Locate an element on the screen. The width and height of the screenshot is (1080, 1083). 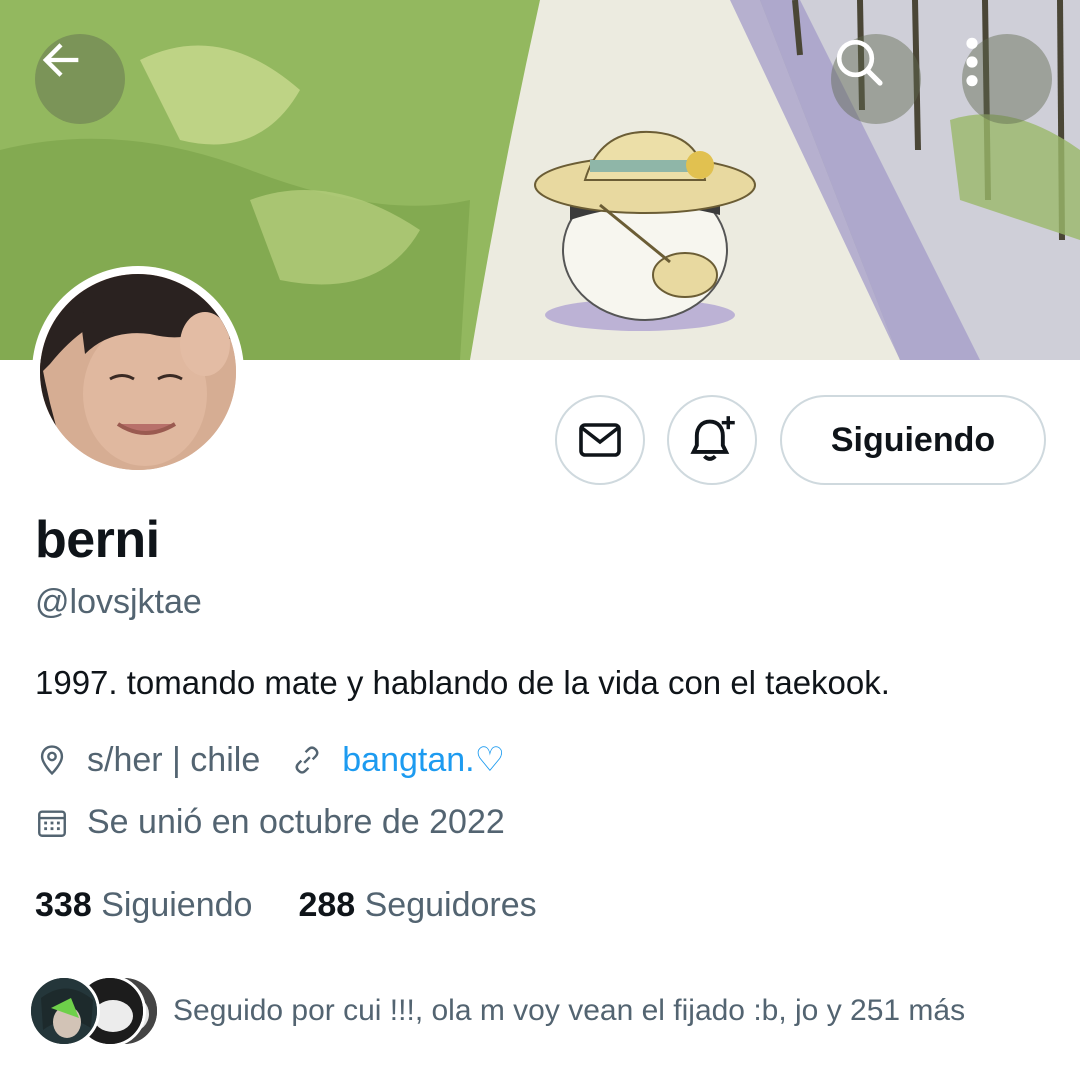
following-label: Siguiendo is located at coordinates (177, 905).